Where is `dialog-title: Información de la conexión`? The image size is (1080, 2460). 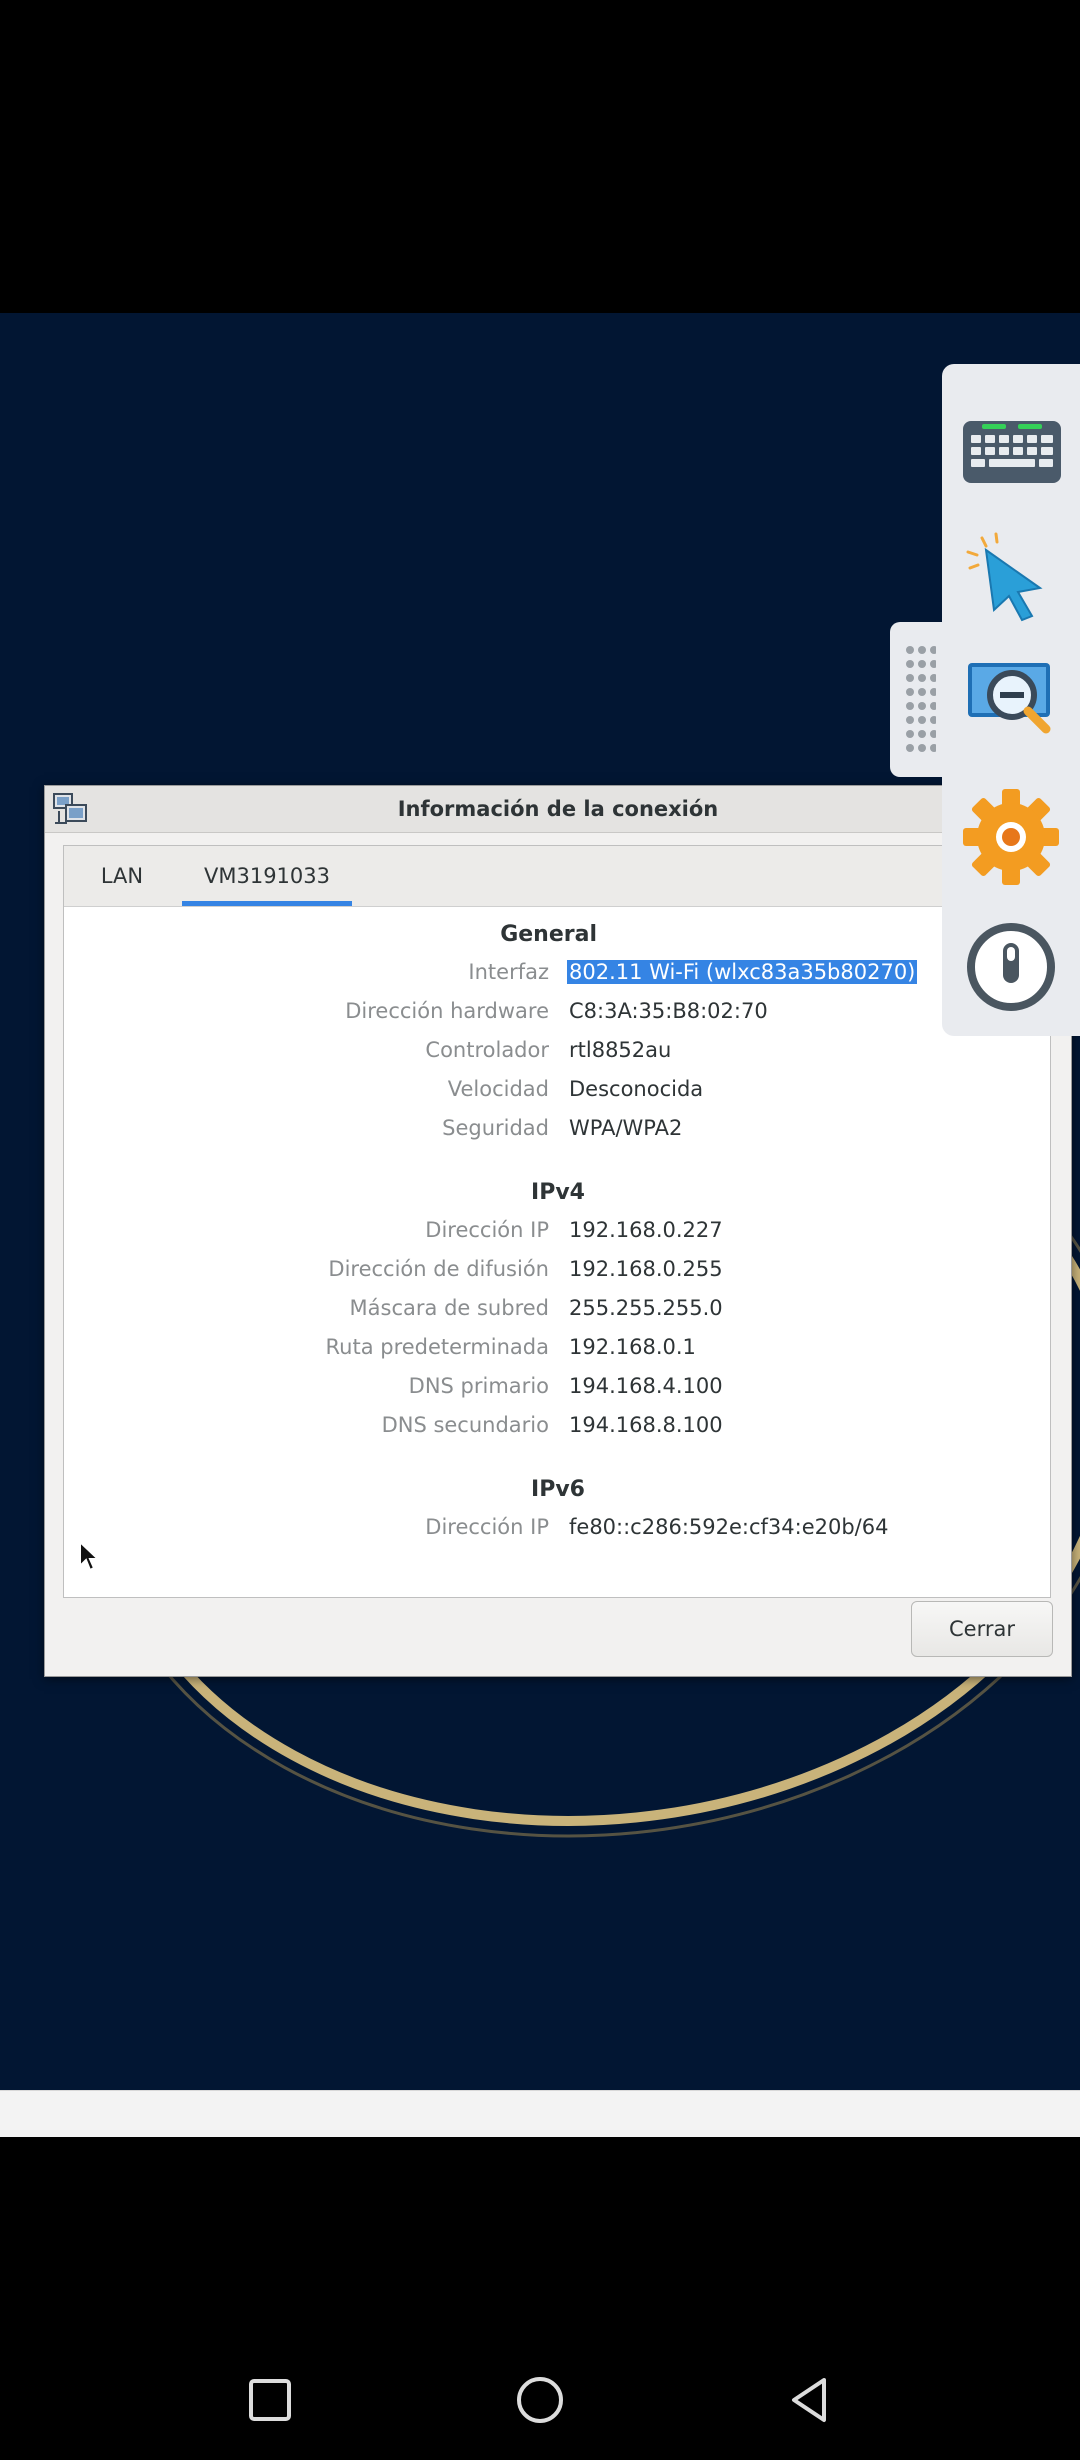
dialog-title: Información de la conexión is located at coordinates (558, 809).